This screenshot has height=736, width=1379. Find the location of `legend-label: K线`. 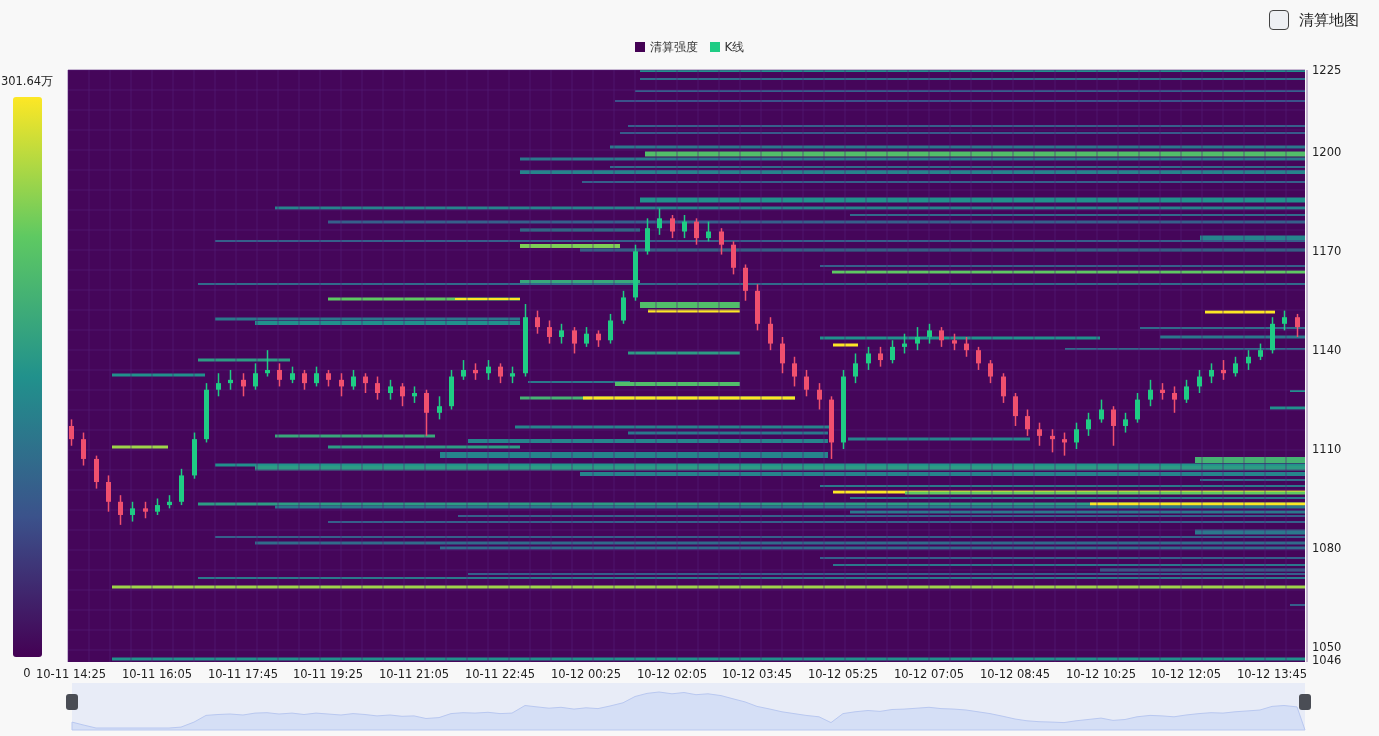

legend-label: K线 is located at coordinates (734, 47).